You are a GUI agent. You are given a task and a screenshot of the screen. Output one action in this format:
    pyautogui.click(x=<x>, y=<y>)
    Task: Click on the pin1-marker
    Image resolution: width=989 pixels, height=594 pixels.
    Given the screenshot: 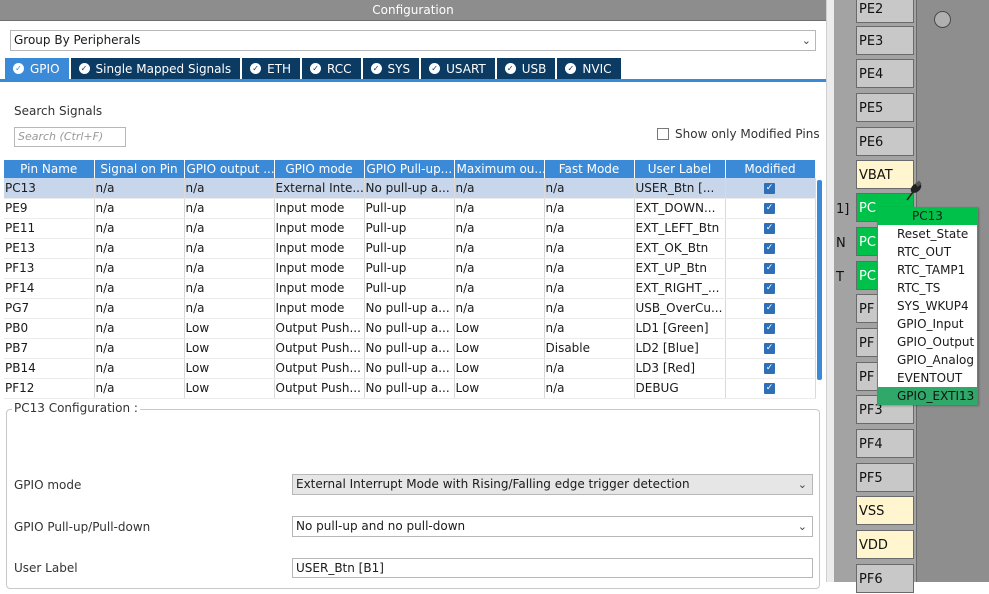 What is the action you would take?
    pyautogui.click(x=942, y=19)
    